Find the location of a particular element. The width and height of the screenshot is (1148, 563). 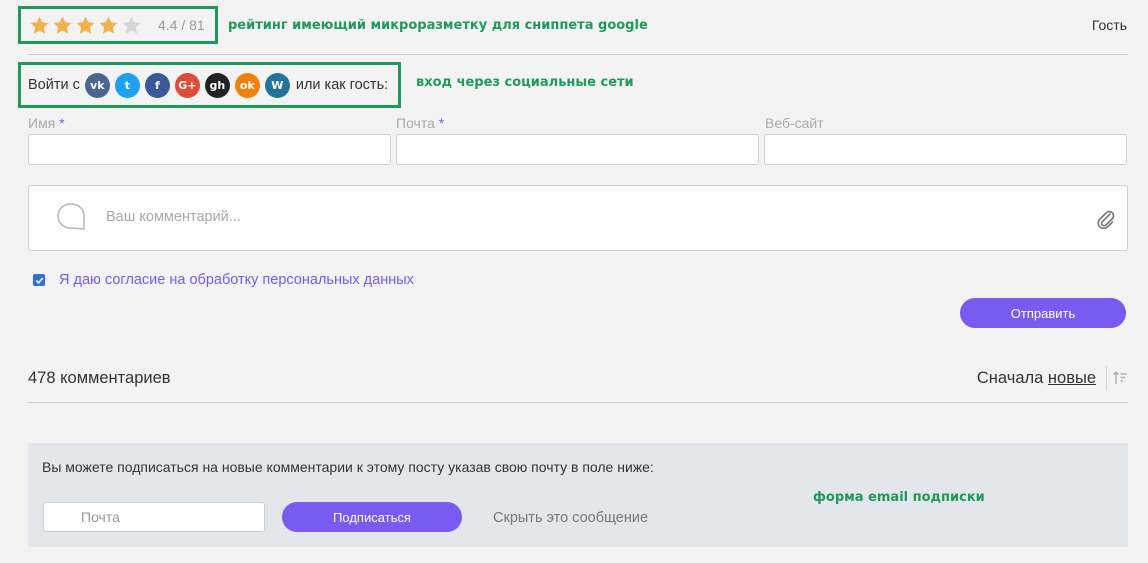

star-empty-icon is located at coordinates (131, 25).